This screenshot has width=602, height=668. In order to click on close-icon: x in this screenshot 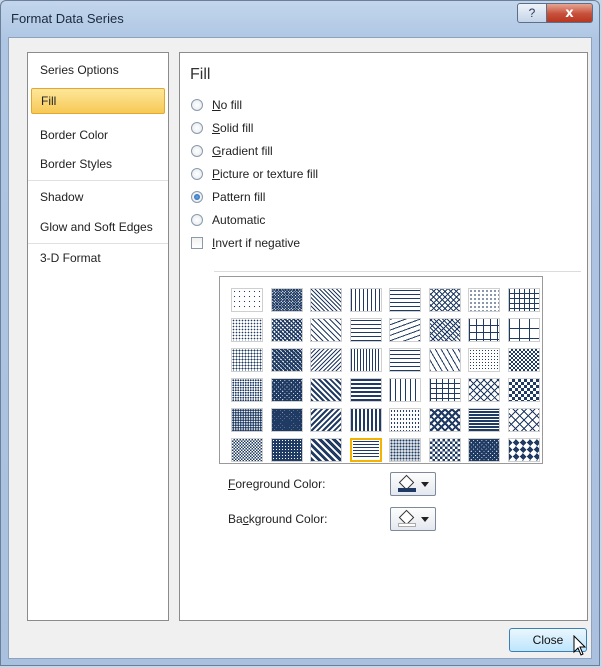, I will do `click(569, 13)`.